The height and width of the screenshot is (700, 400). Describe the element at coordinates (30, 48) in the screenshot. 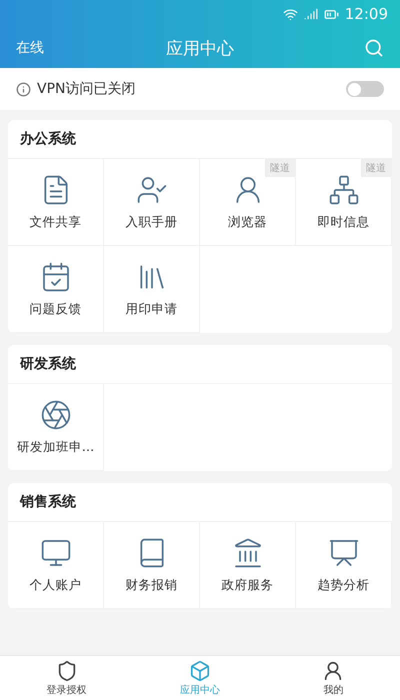

I see `online-status: 在线` at that location.